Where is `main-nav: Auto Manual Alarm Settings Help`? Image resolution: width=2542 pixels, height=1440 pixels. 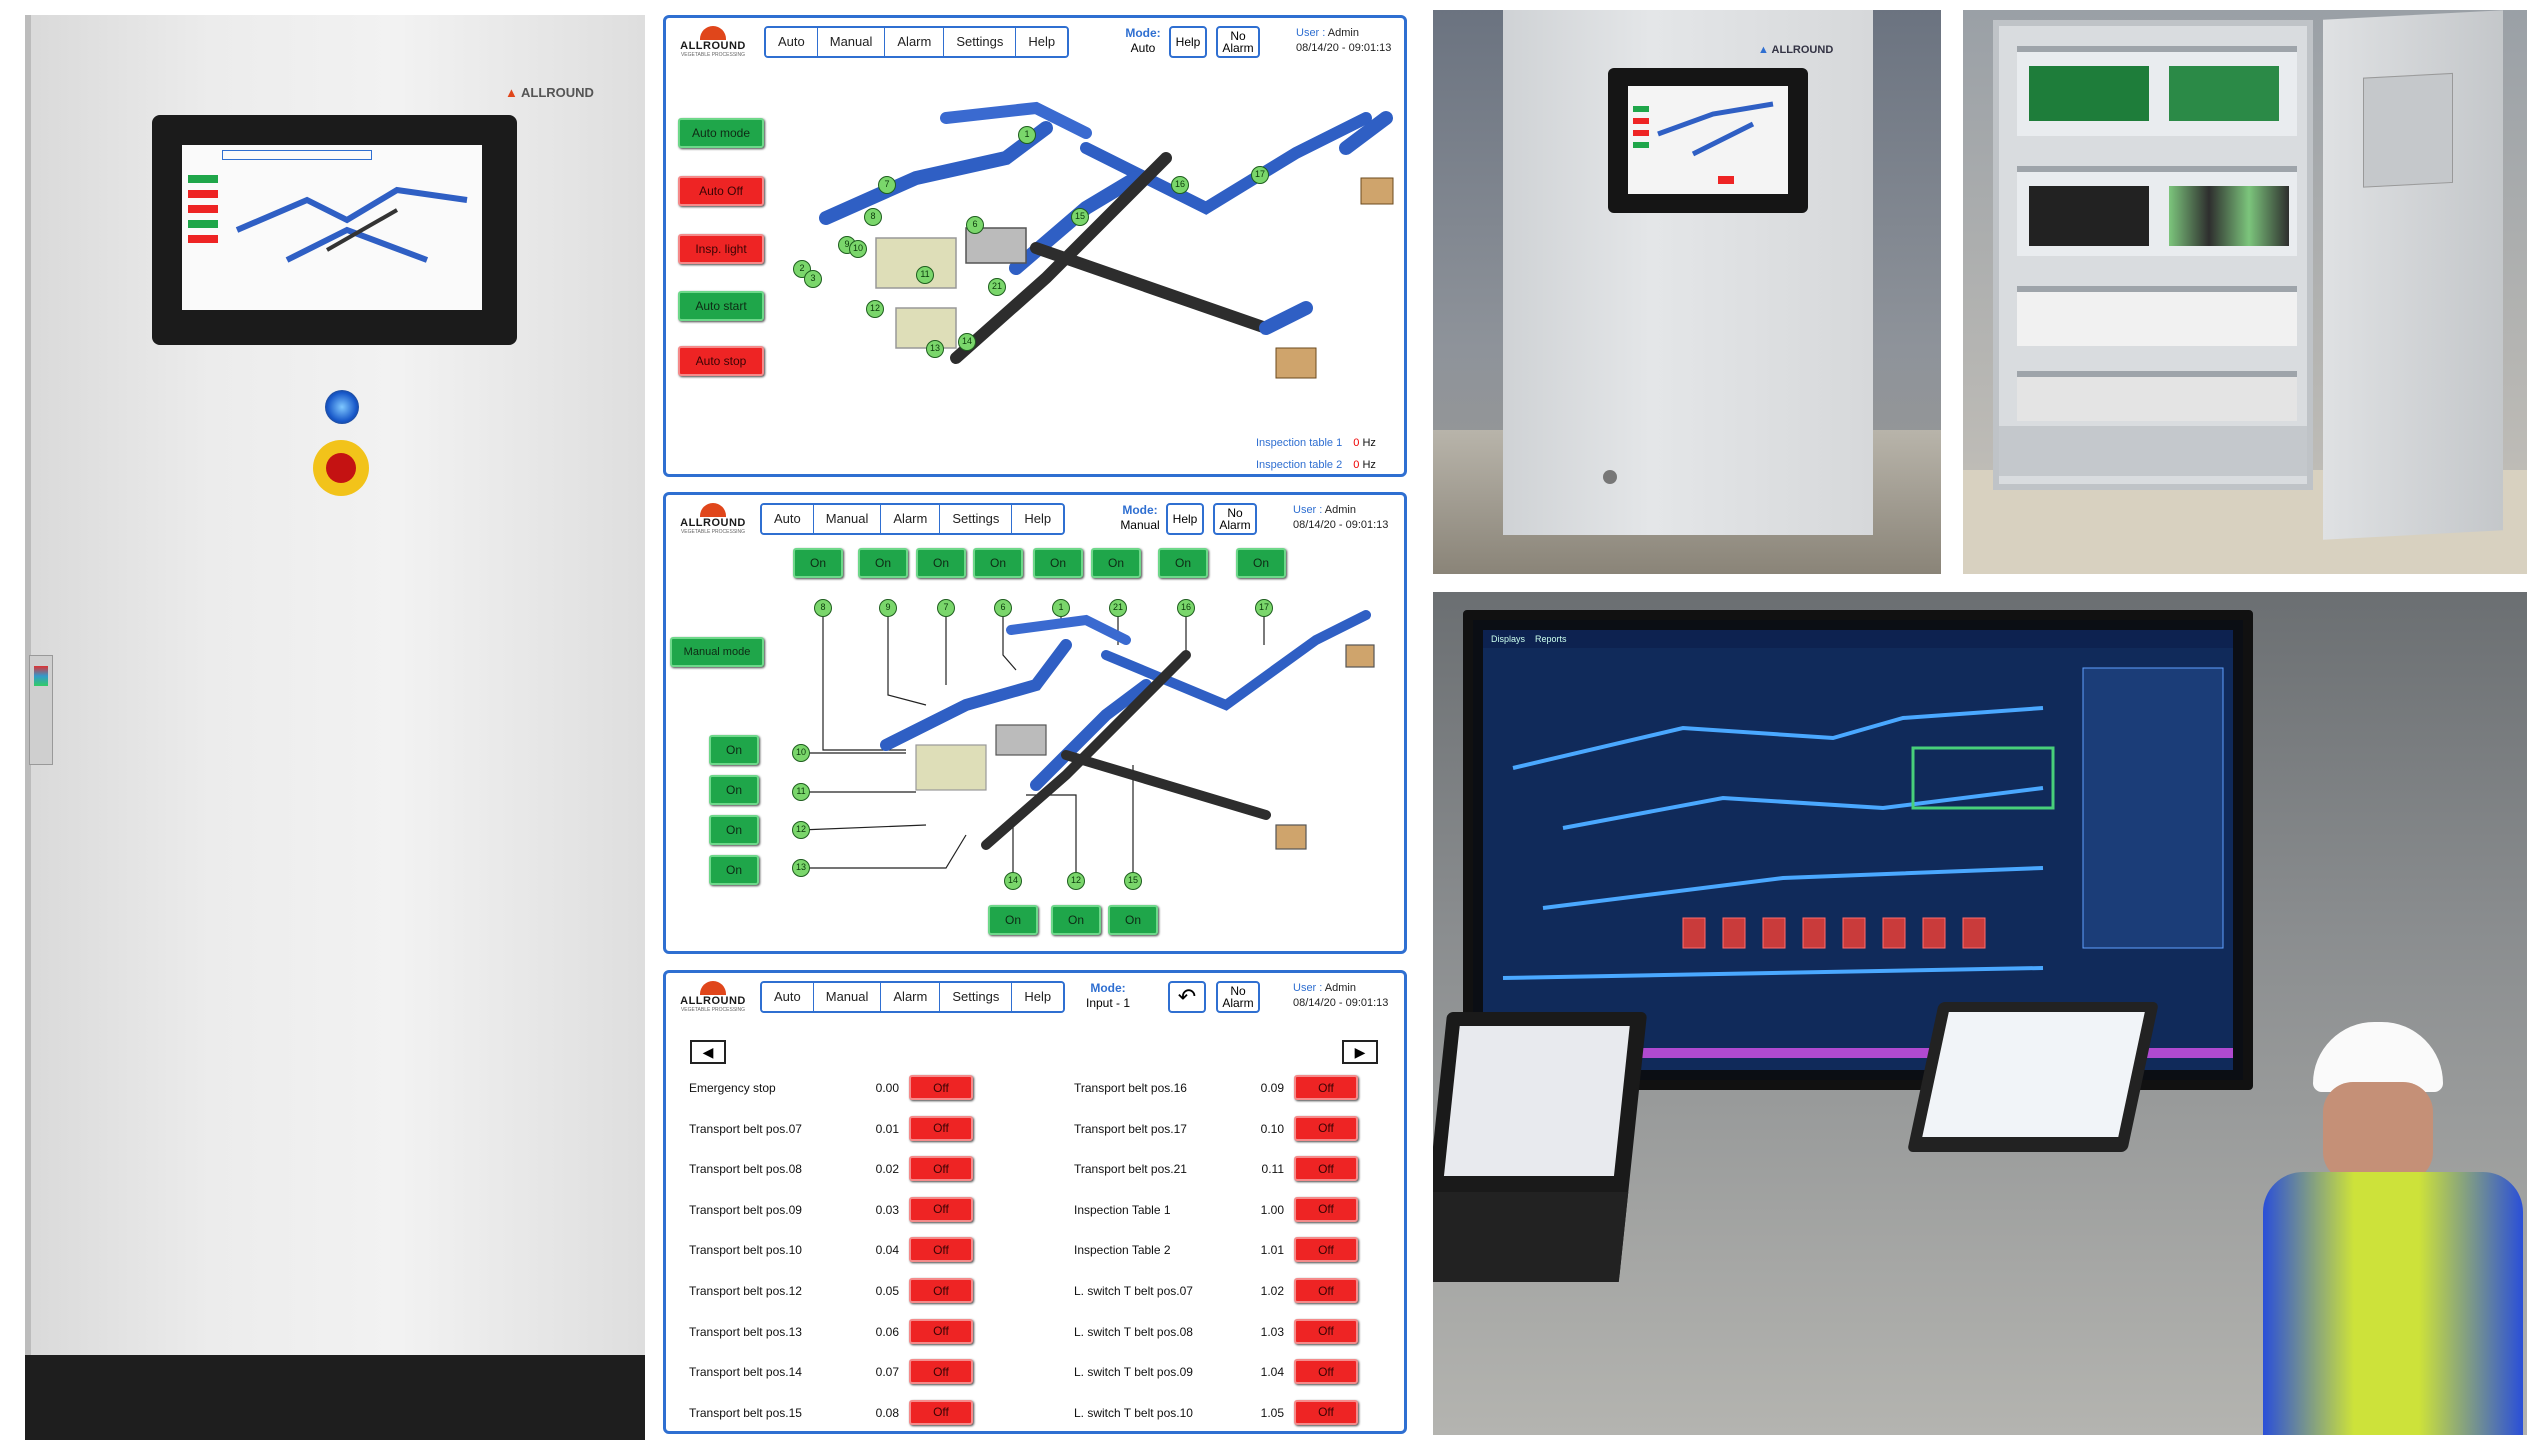 main-nav: Auto Manual Alarm Settings Help is located at coordinates (917, 42).